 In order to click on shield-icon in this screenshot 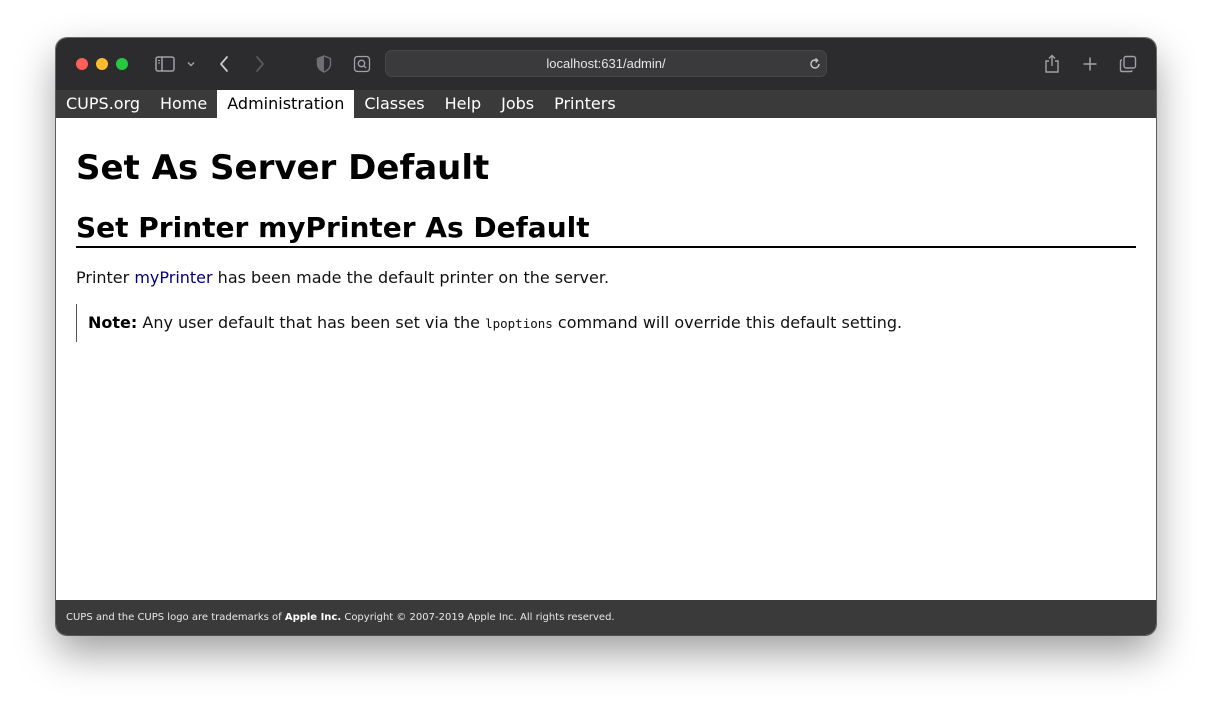, I will do `click(324, 64)`.